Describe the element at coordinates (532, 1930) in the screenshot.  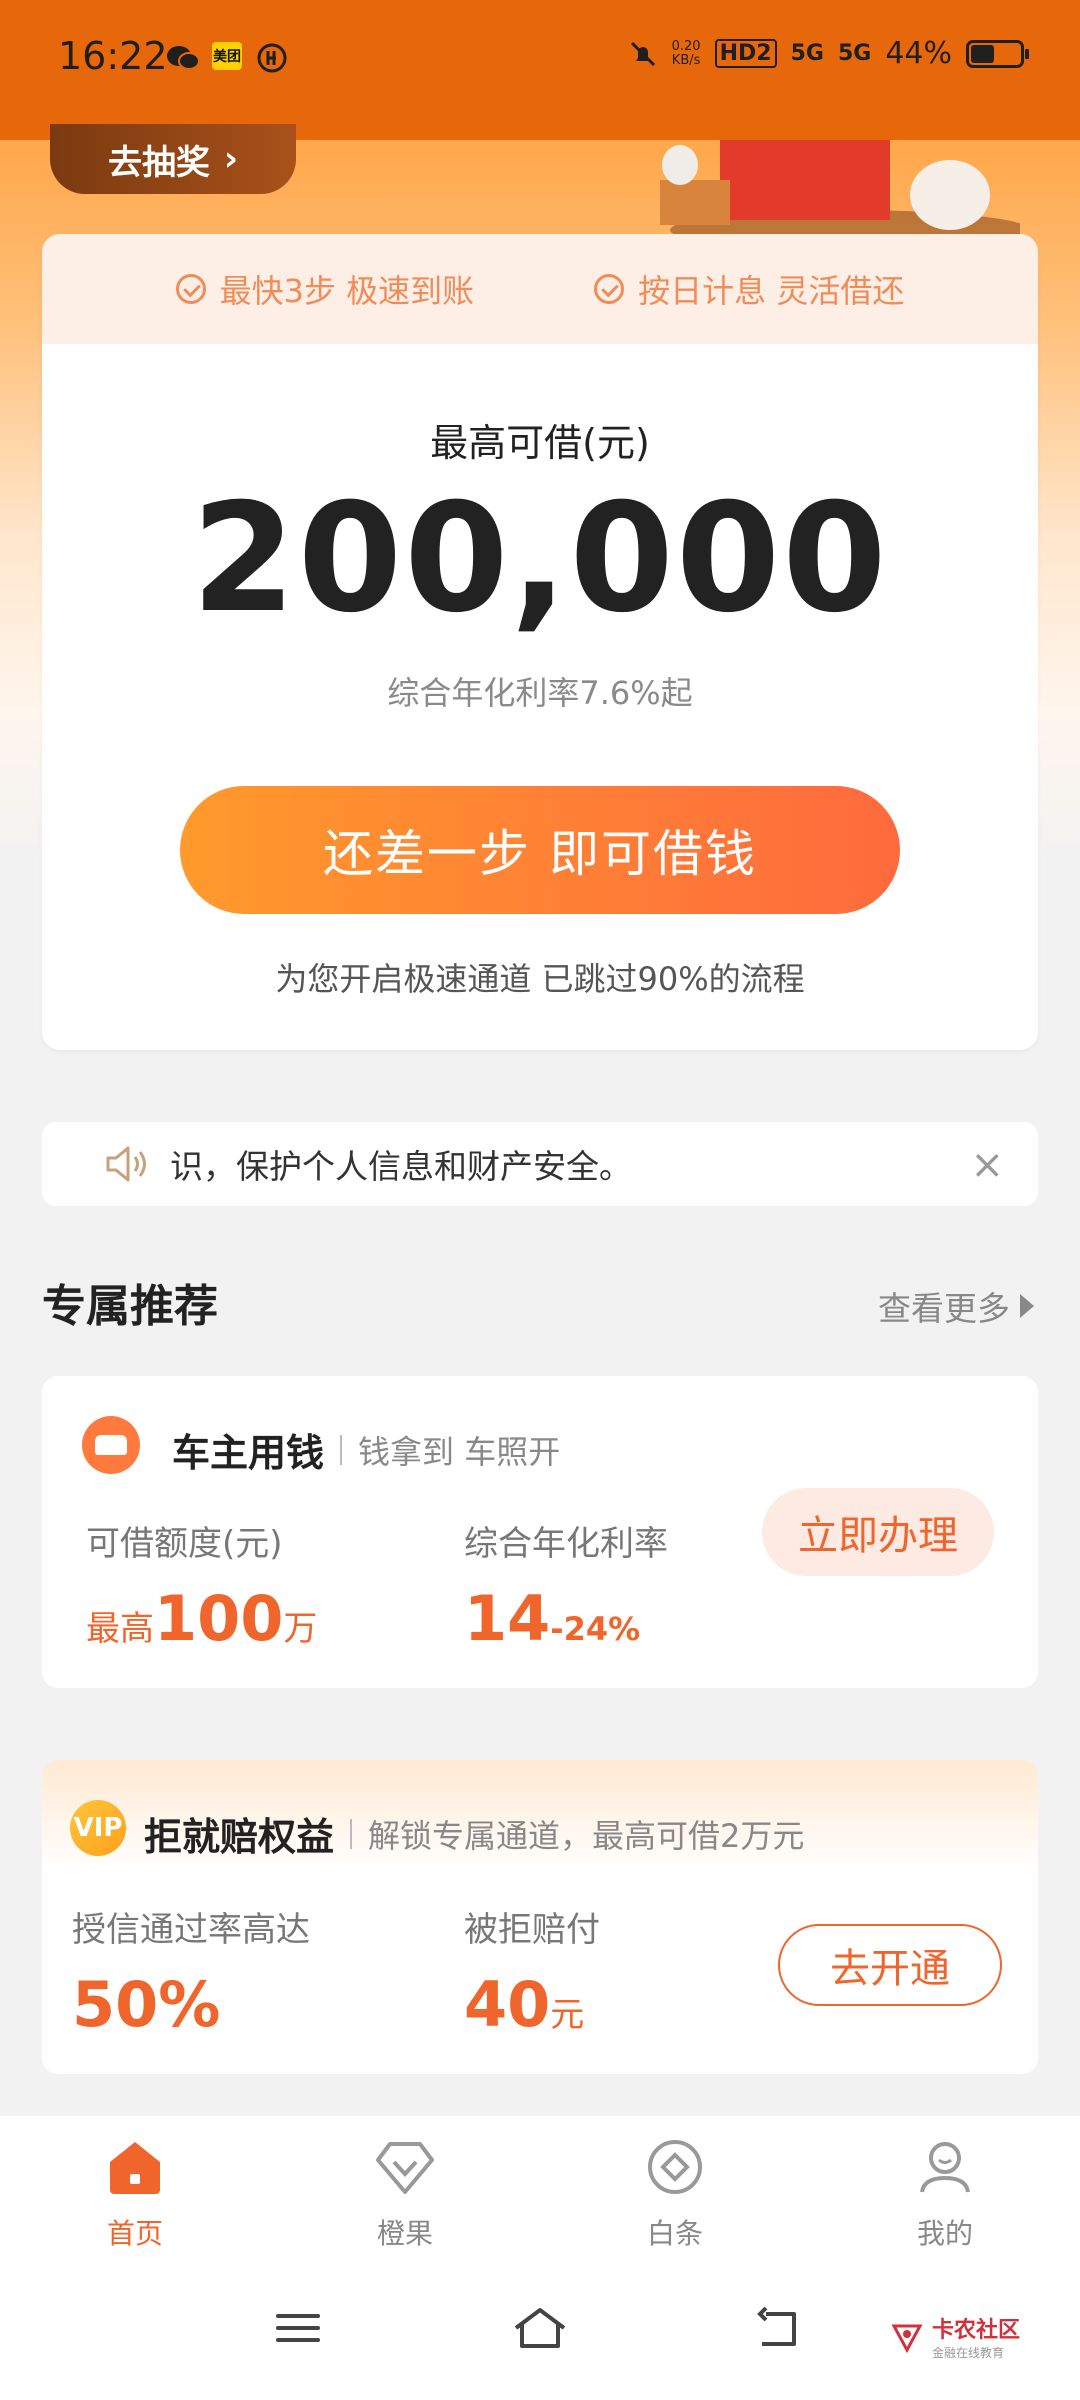
I see `compensation-label: 被拒赔付` at that location.